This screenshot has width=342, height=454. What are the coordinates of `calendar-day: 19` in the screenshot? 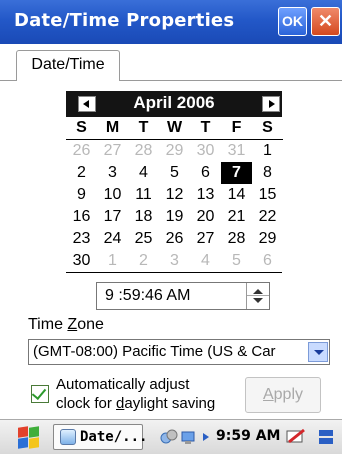 It's located at (174, 217).